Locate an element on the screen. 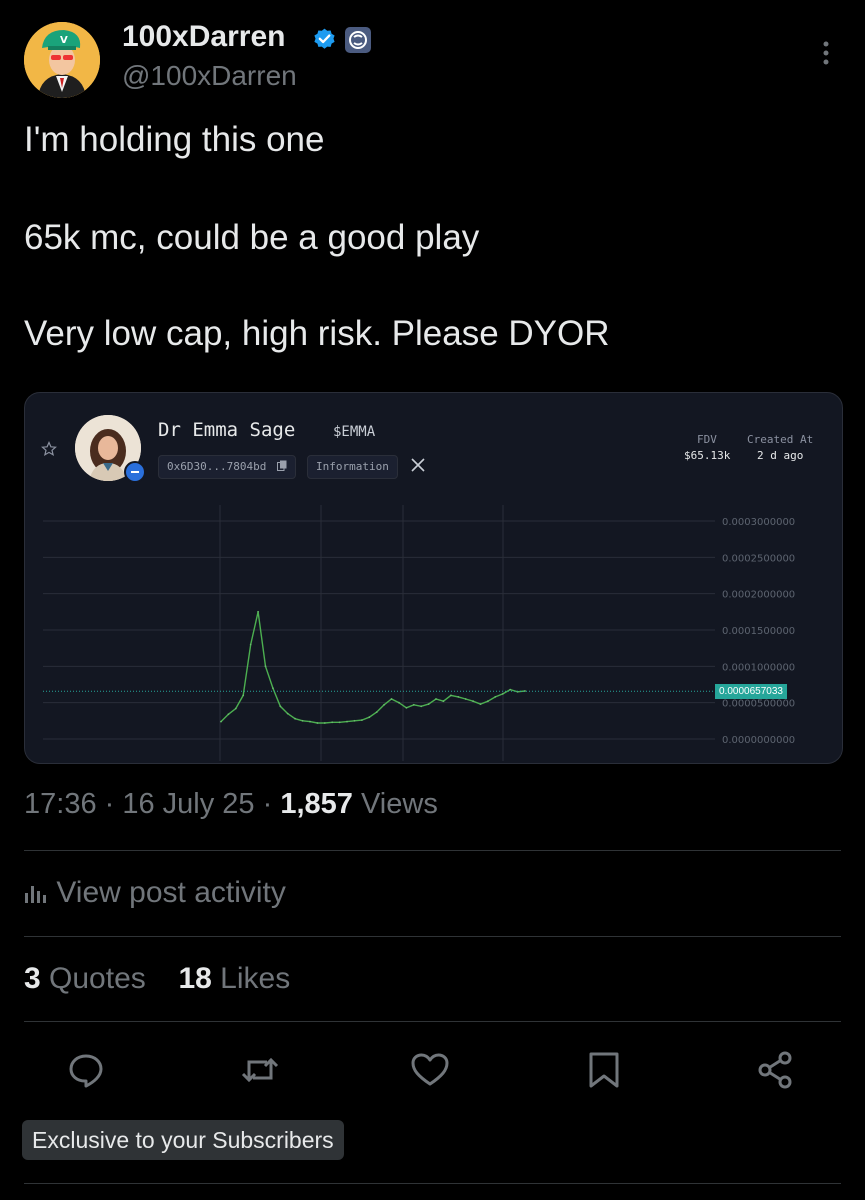  subscribers-badge: Exclusive to your Subscribers is located at coordinates (183, 1140).